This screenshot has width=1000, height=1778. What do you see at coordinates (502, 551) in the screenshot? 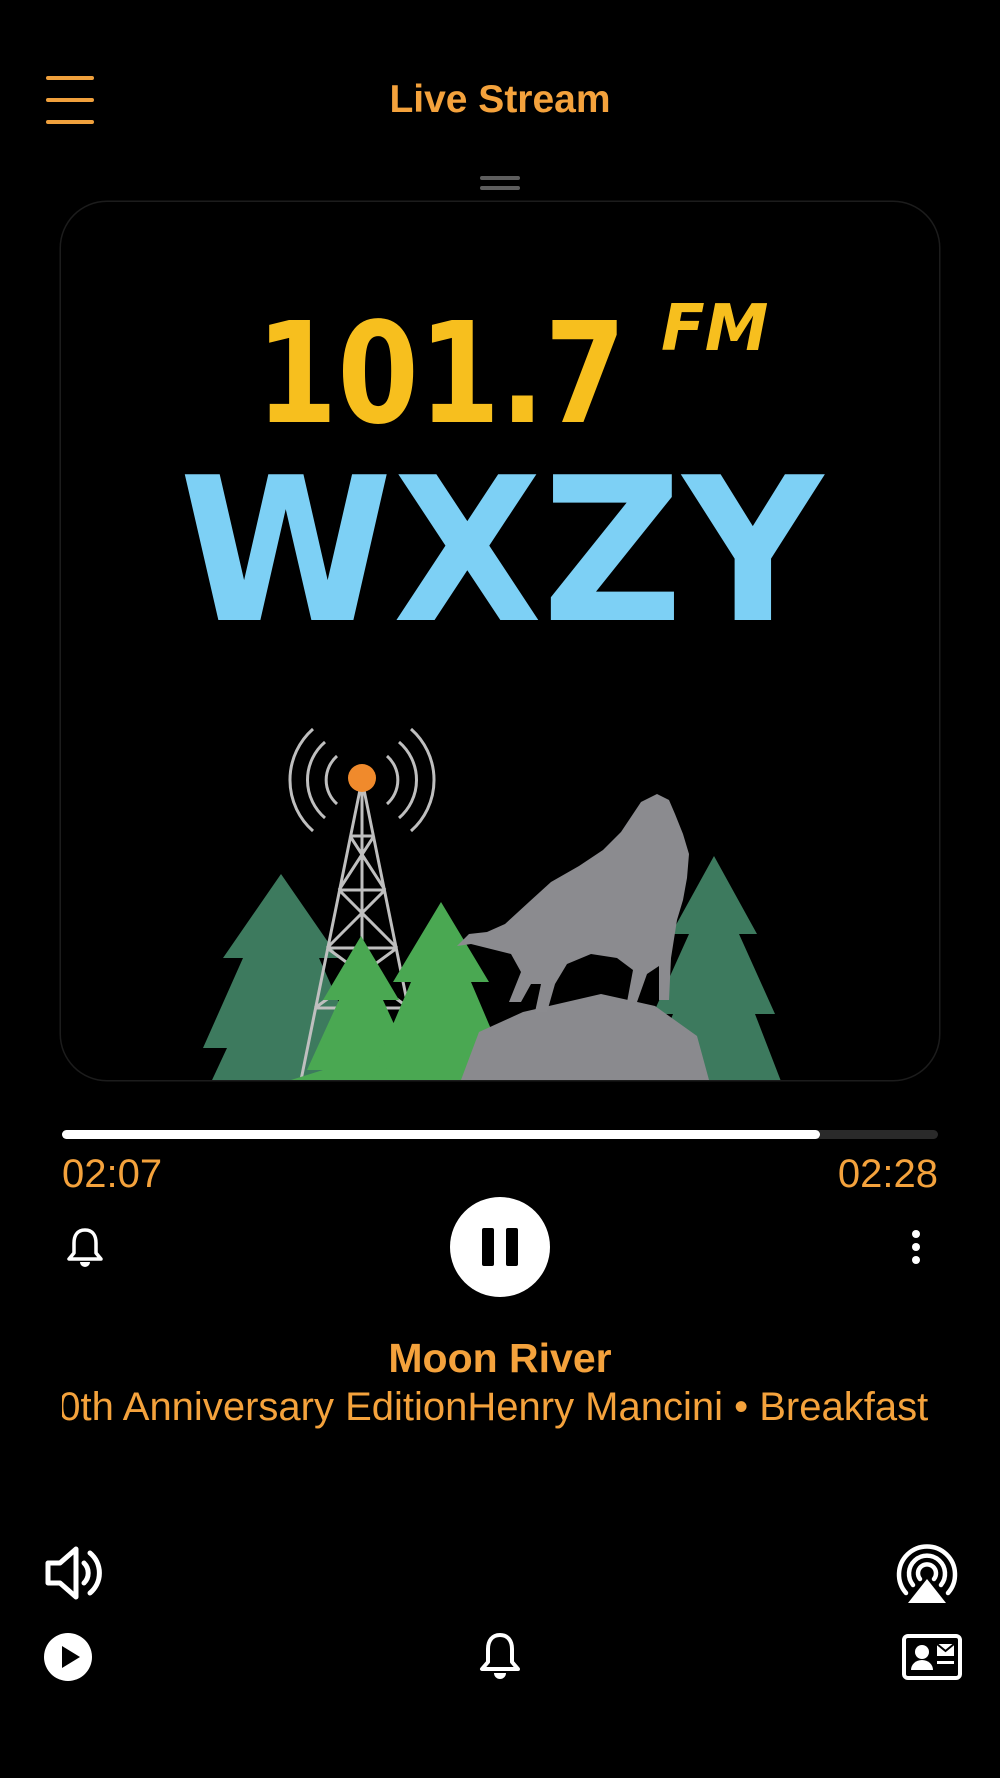
I see `station-call-sign: WXZY` at bounding box center [502, 551].